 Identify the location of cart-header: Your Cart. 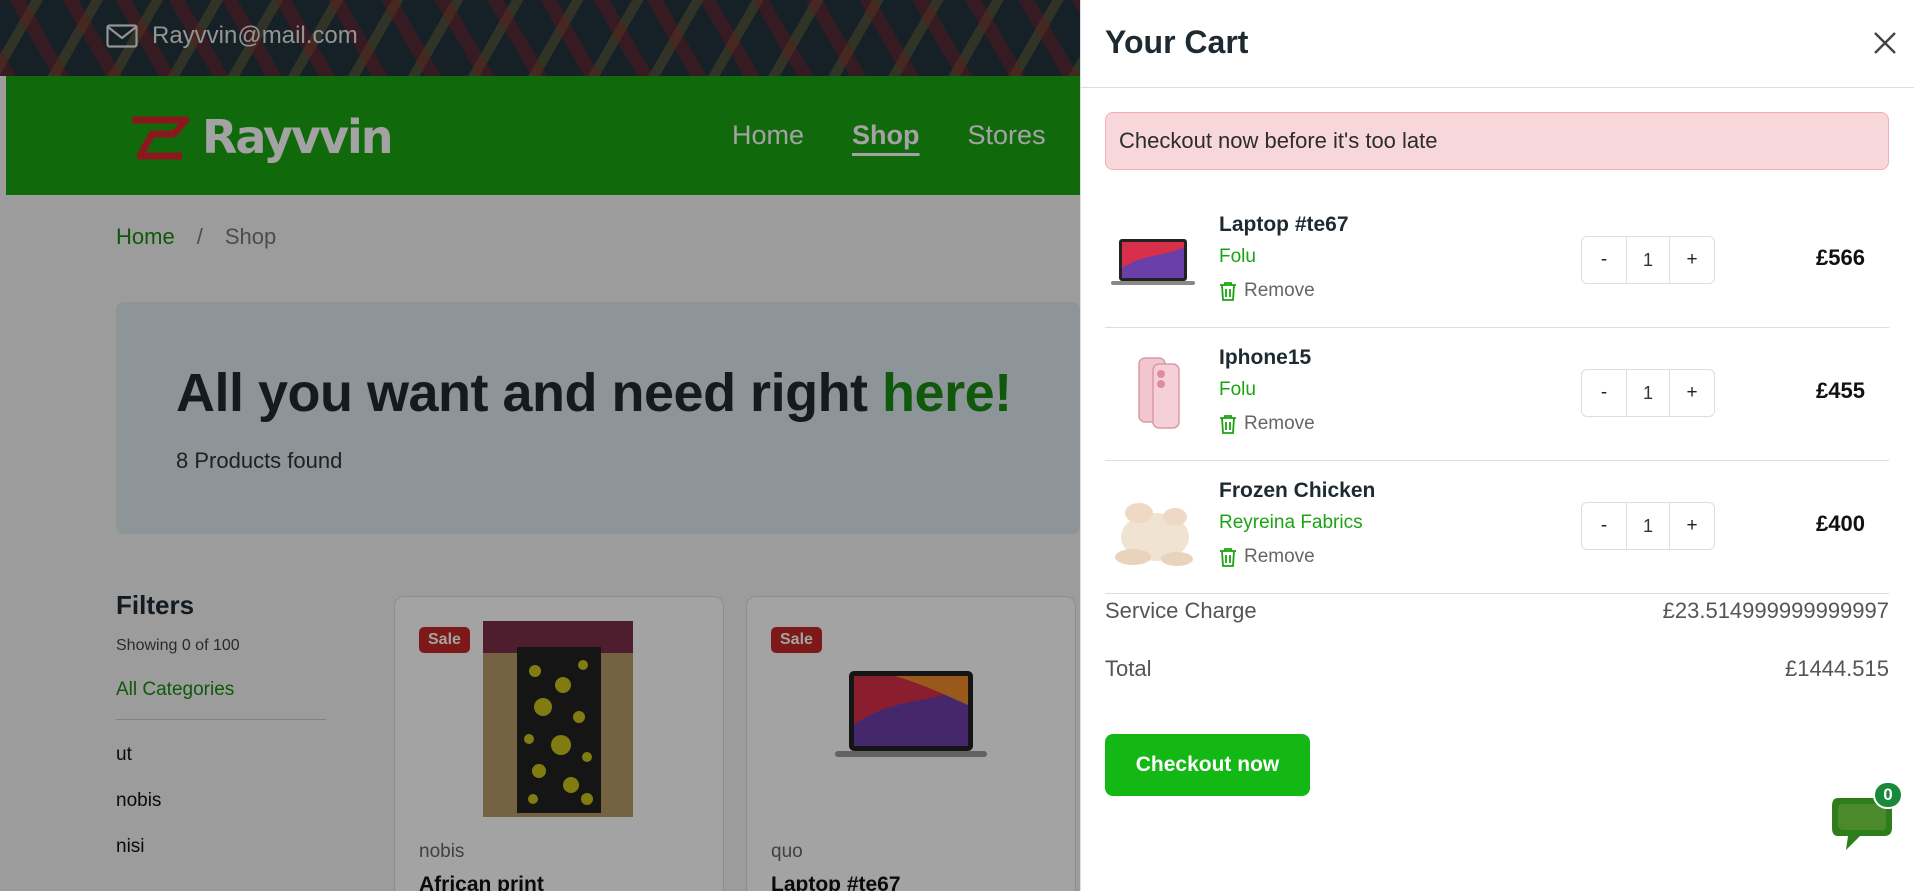
(1497, 44).